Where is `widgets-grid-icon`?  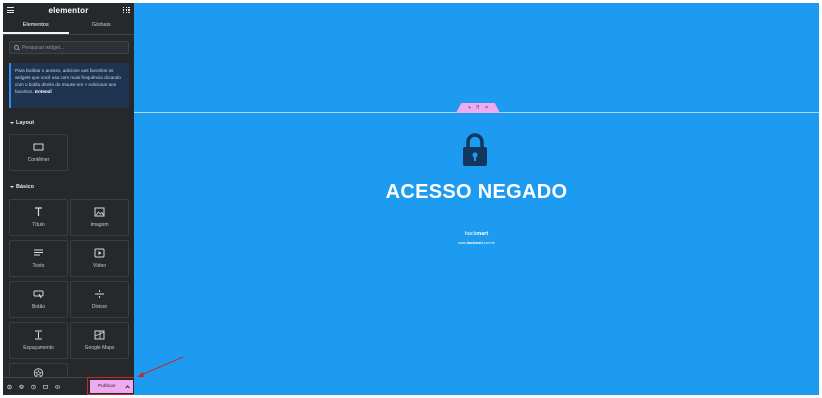
widgets-grid-icon is located at coordinates (126, 10).